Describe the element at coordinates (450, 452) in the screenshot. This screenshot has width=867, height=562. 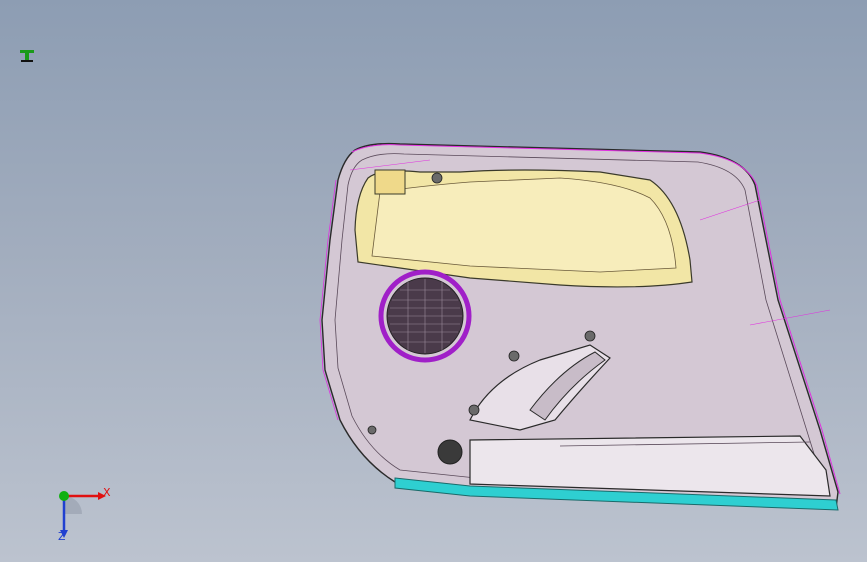
I see `lower-speaker` at that location.